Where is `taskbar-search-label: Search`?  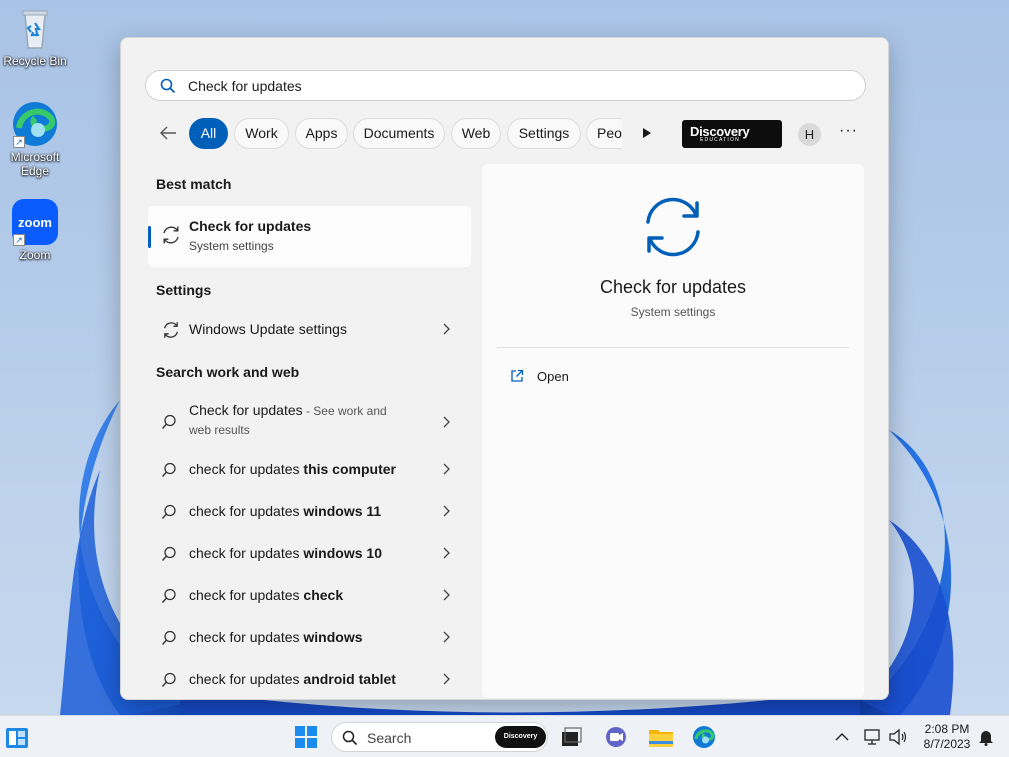
taskbar-search-label: Search is located at coordinates (389, 738).